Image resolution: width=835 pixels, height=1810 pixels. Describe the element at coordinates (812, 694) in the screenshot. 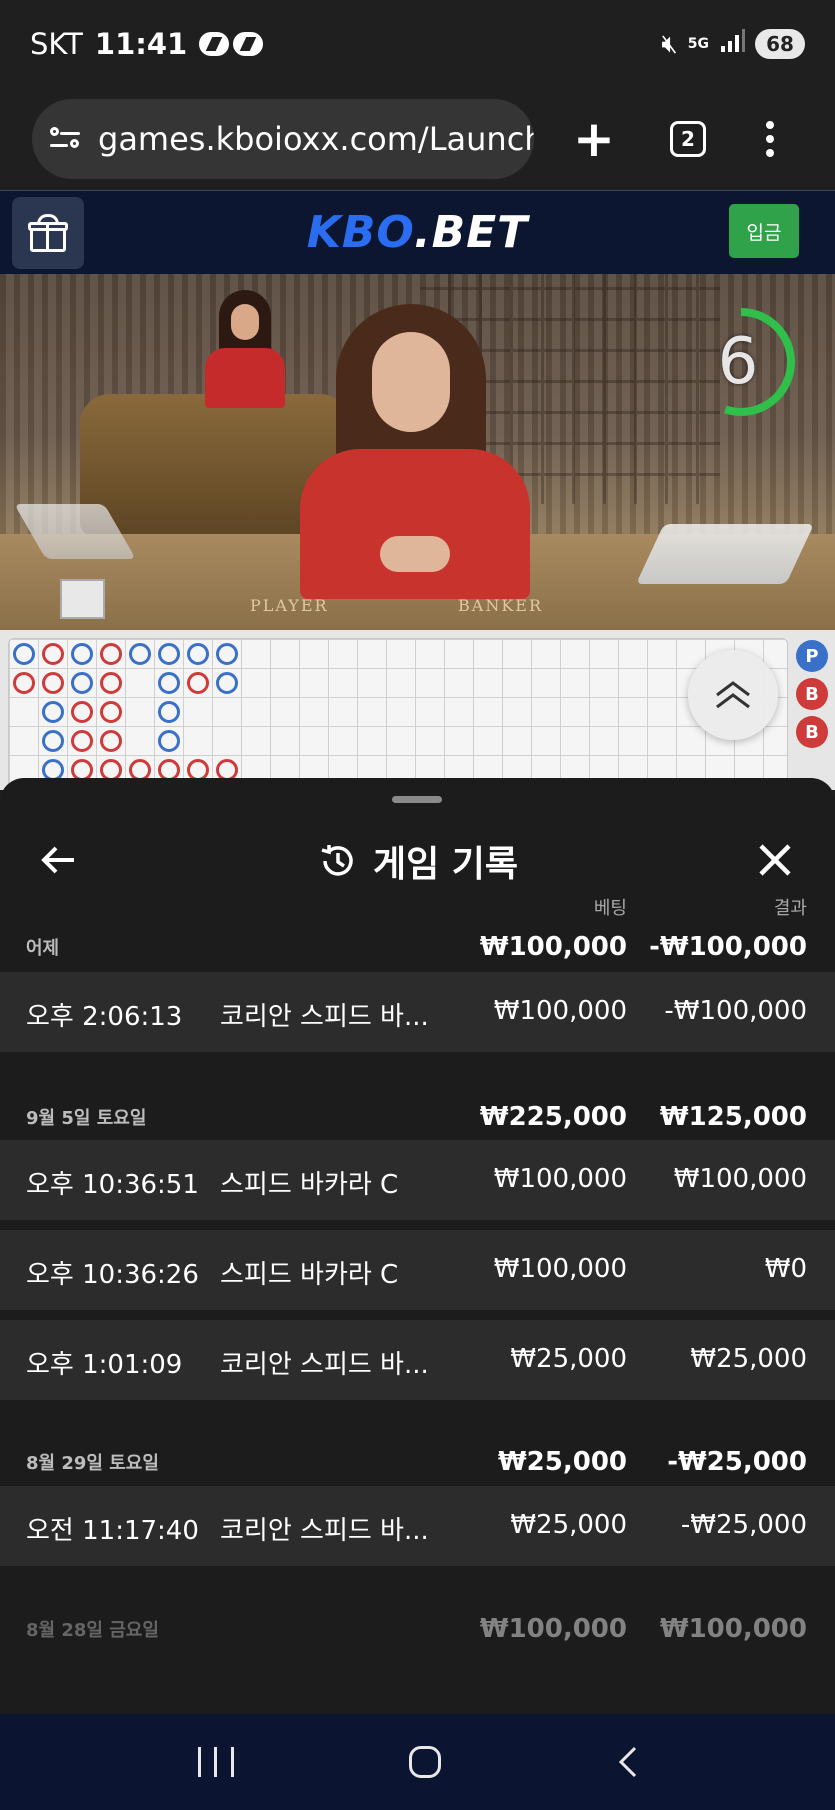

I see `side-bubble-banker: B` at that location.